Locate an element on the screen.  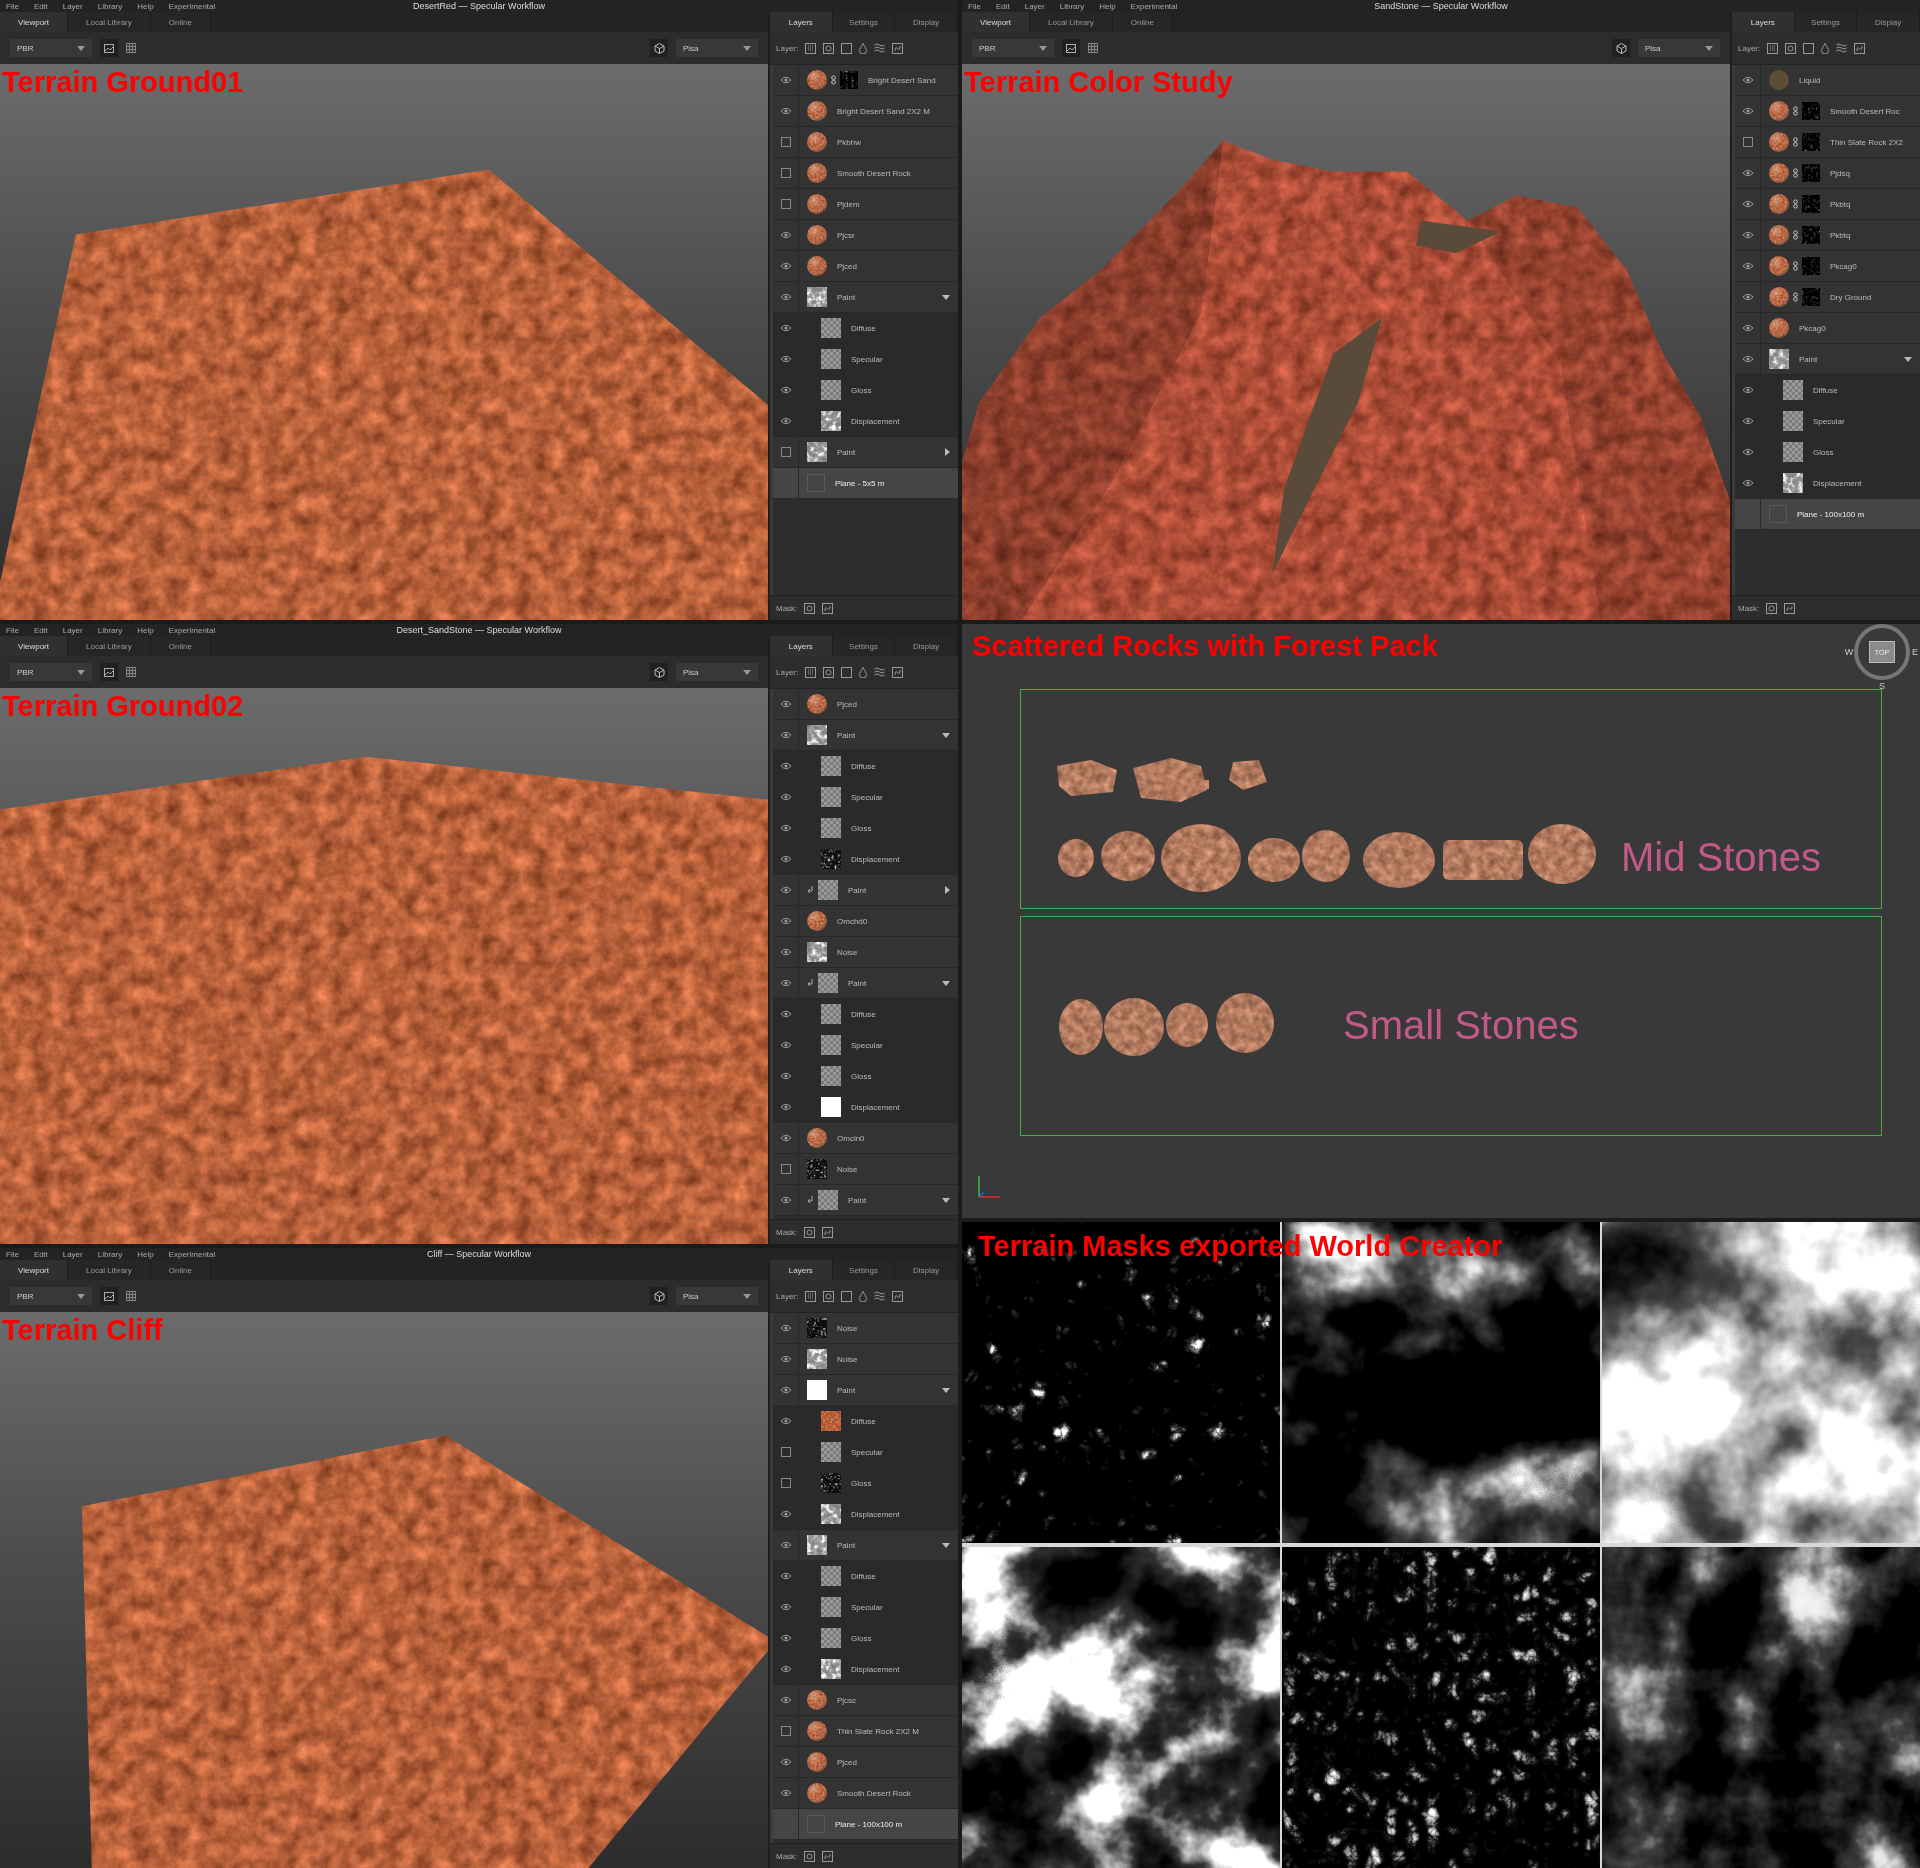
layer-row: Omcin0 is located at coordinates (865, 1138).